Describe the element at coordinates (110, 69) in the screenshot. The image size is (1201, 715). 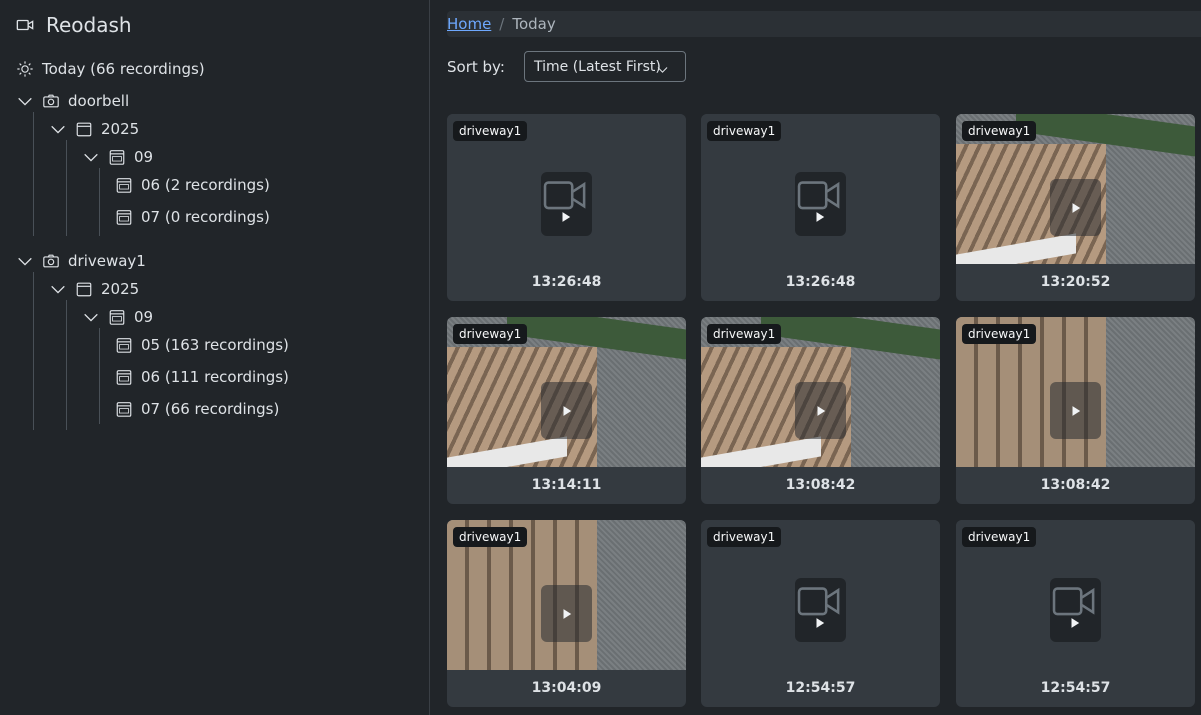
I see `sidebar-item-today: Today (66 recordings)` at that location.